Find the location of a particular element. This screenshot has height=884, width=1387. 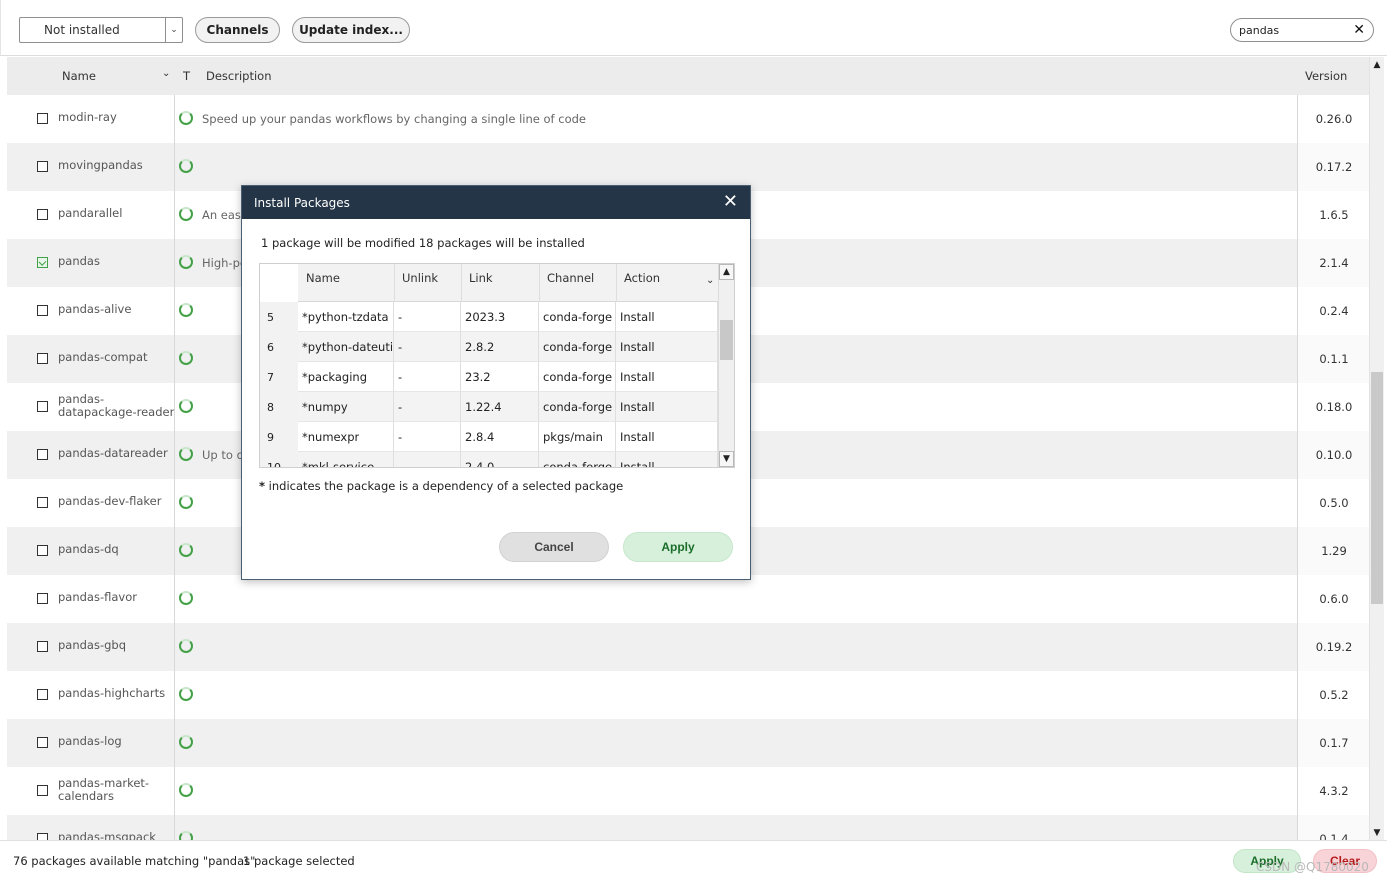

table-row: 10 *mkl-service - 2.4.0 conda-forge Install is located at coordinates (489, 460).